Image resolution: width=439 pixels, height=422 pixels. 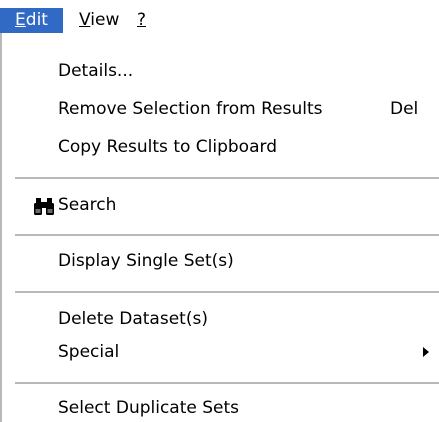 I want to click on menu-item-display-single-sets: Display Single Set(s), so click(x=146, y=261).